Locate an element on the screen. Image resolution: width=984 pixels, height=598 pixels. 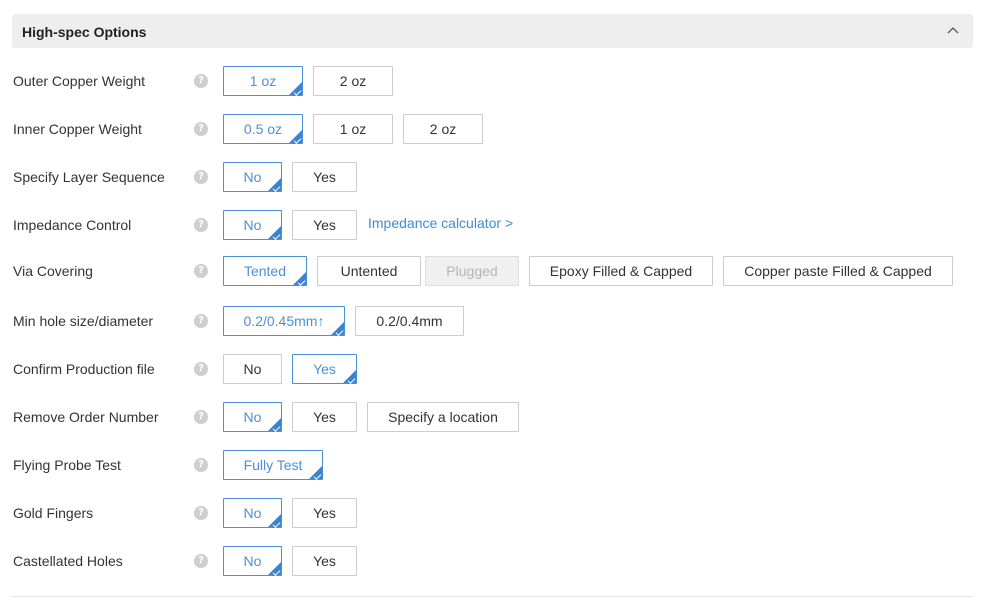
option-row-gold-fingers: Gold Fingers? No Yes is located at coordinates (492, 514).